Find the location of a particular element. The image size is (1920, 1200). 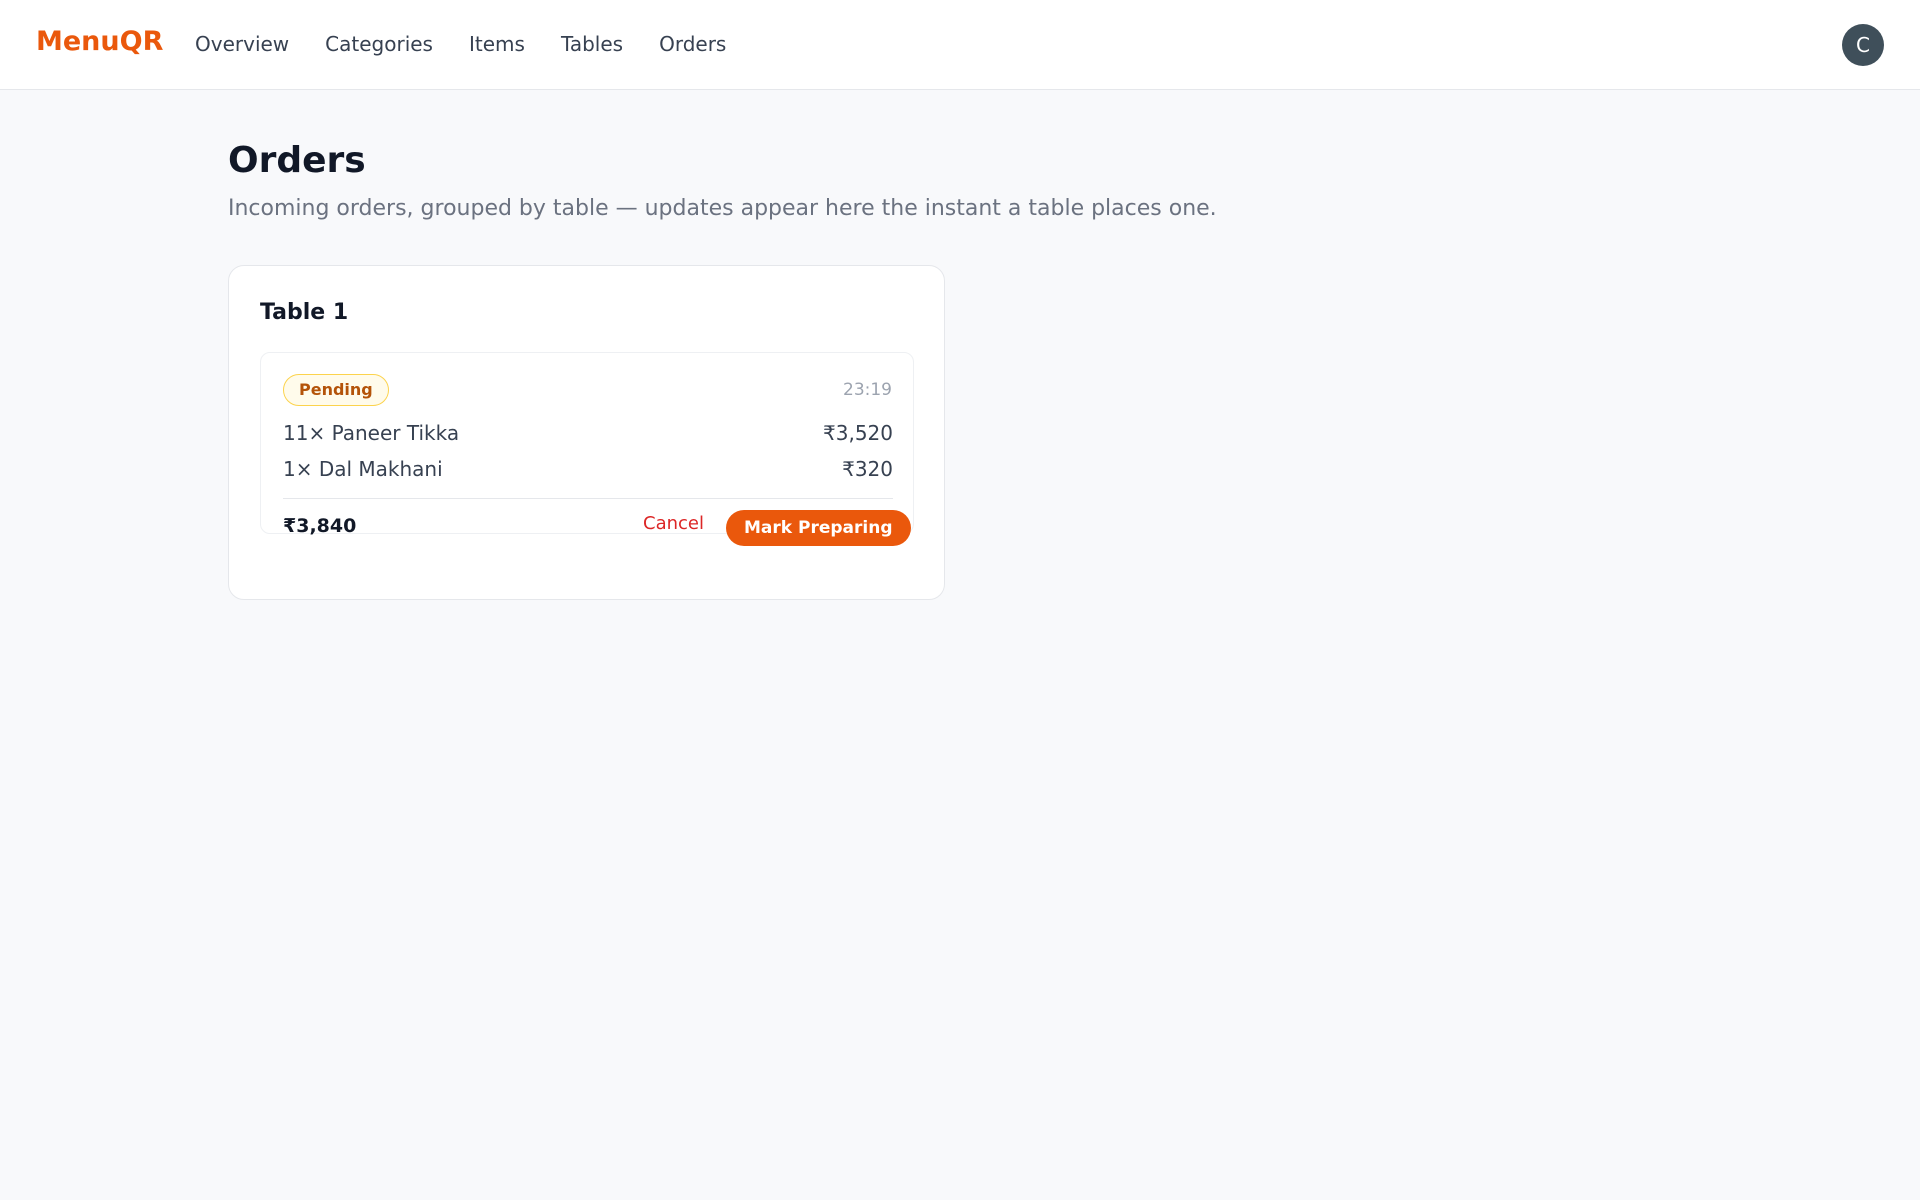

page-title: Orders is located at coordinates (297, 160).